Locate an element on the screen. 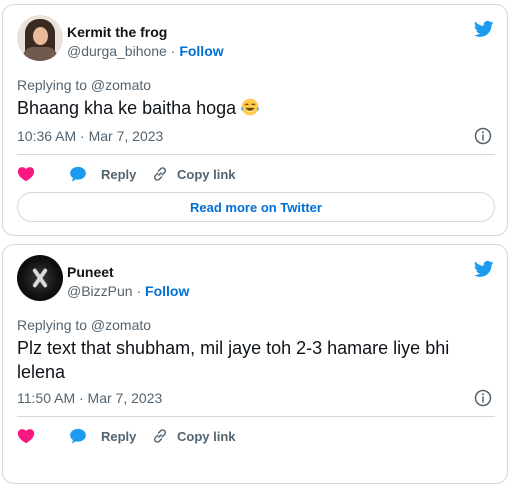 The height and width of the screenshot is (484, 512). tweet-text: Bhaang kha ke baitha hoga is located at coordinates (252, 108).